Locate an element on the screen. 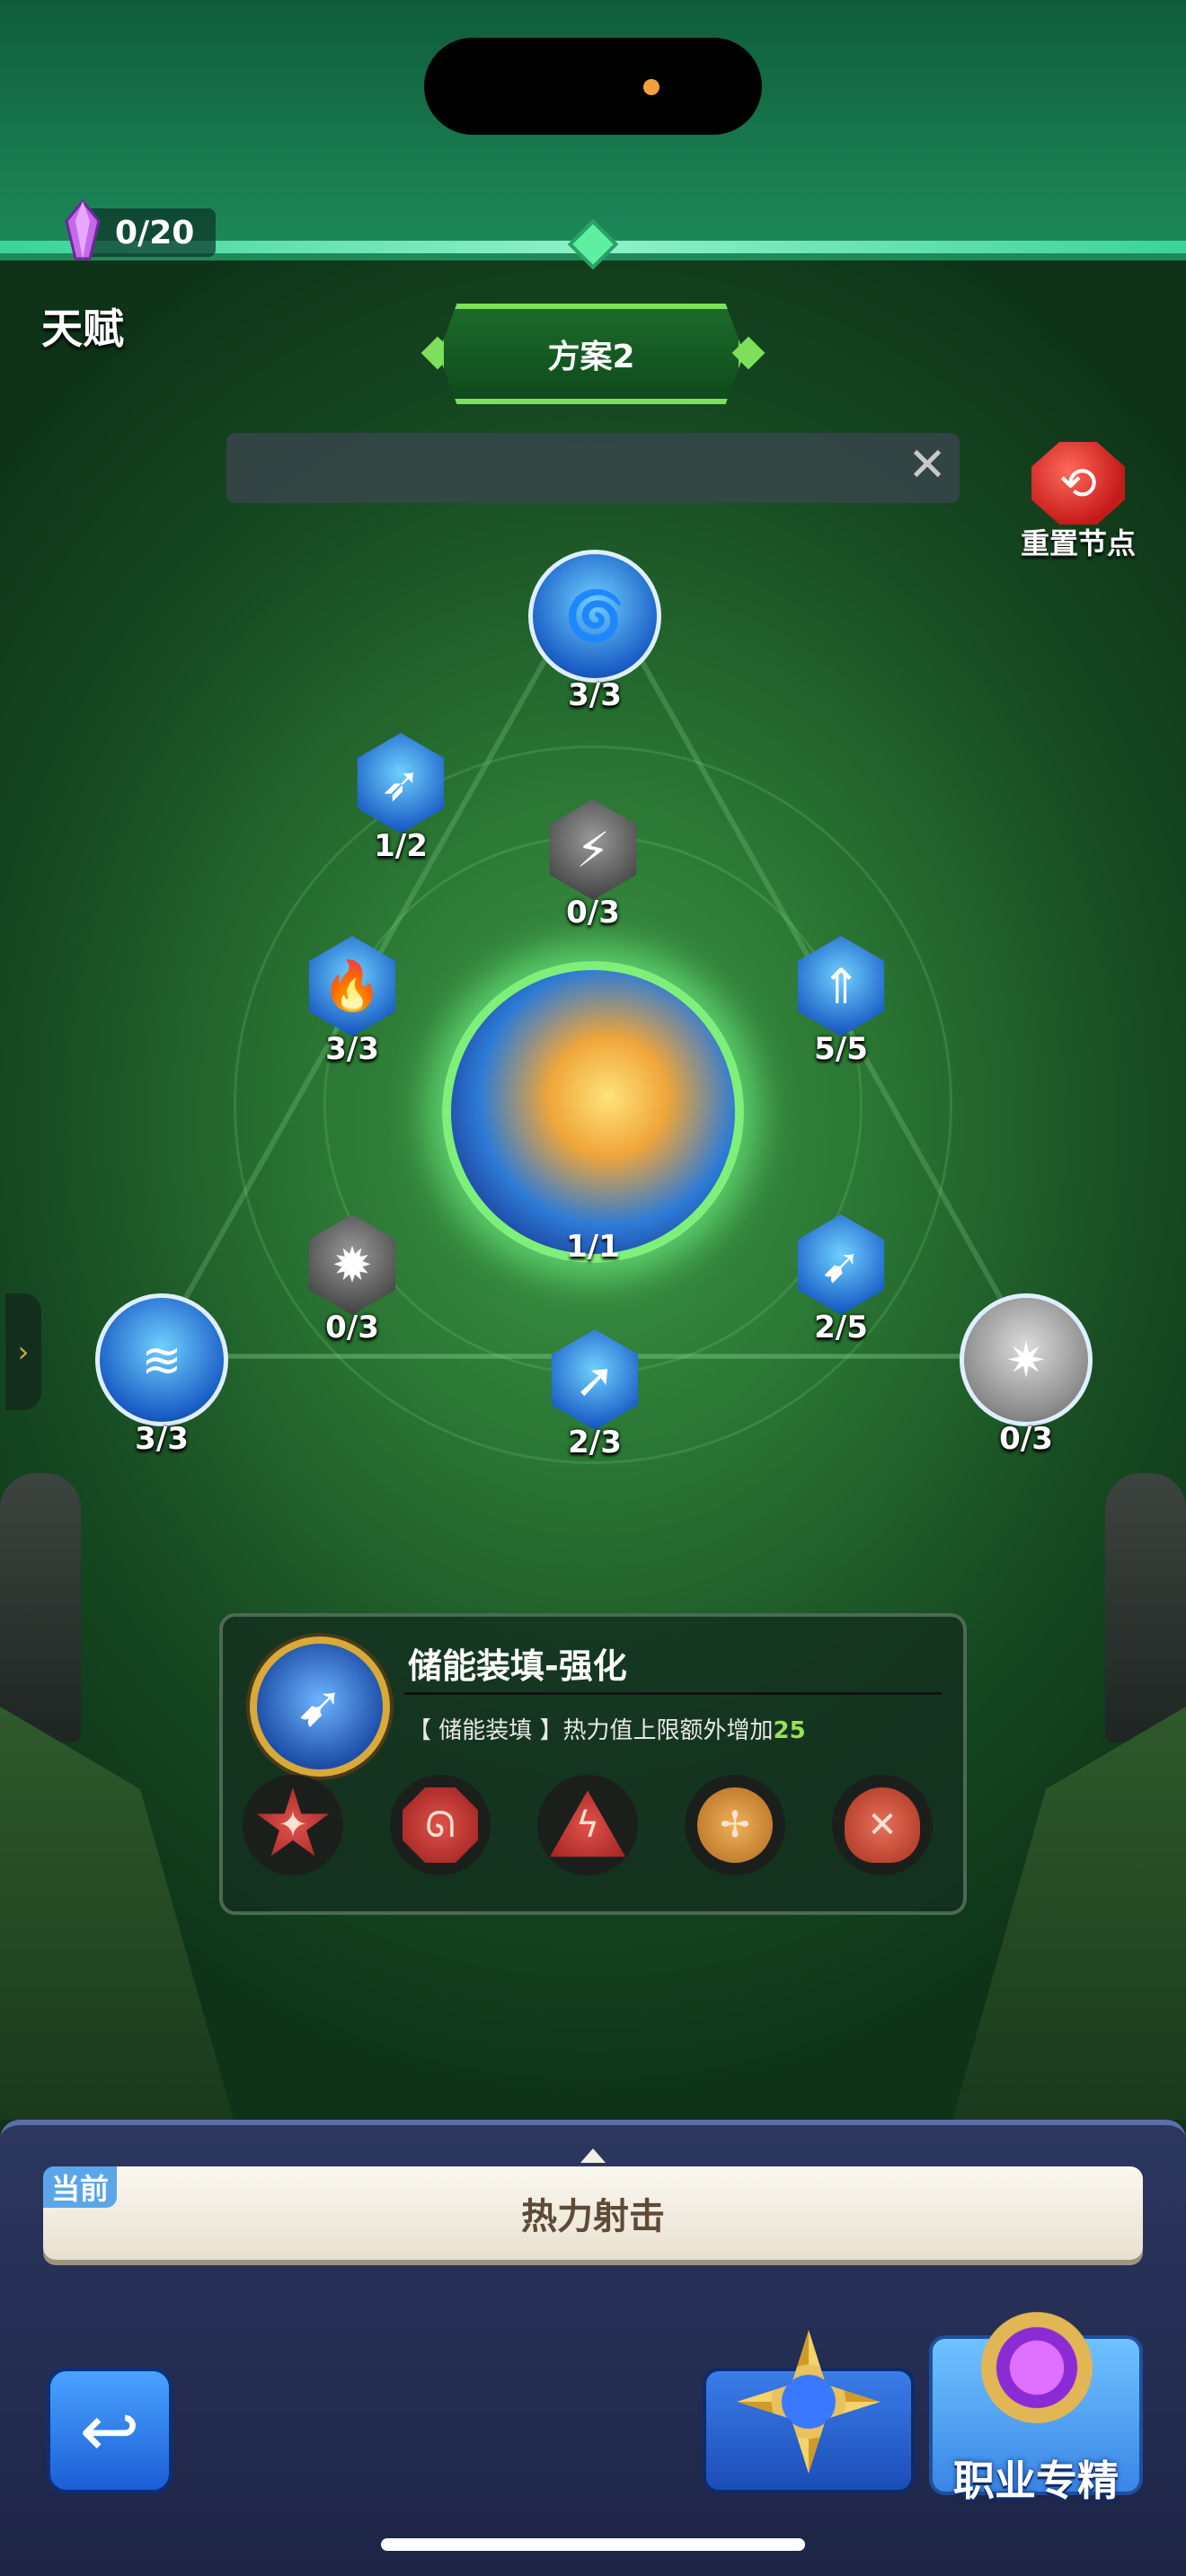 This screenshot has height=2576, width=1186. talent-node-far-left: ≋ 3/3 is located at coordinates (161, 1375).